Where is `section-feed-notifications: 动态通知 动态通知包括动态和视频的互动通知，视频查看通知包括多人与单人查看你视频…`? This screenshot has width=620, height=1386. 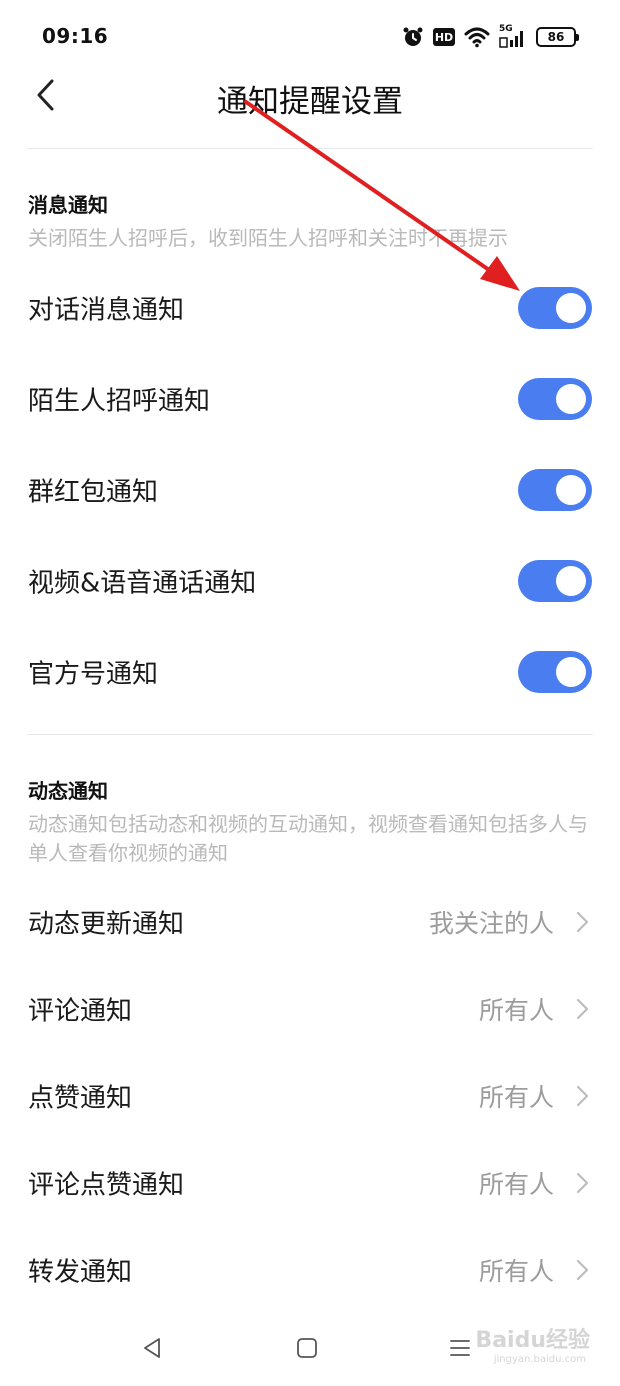
section-feed-notifications: 动态通知 动态通知包括动态和视频的互动通知，视频查看通知包括多人与单人查看你视频… is located at coordinates (311, 821).